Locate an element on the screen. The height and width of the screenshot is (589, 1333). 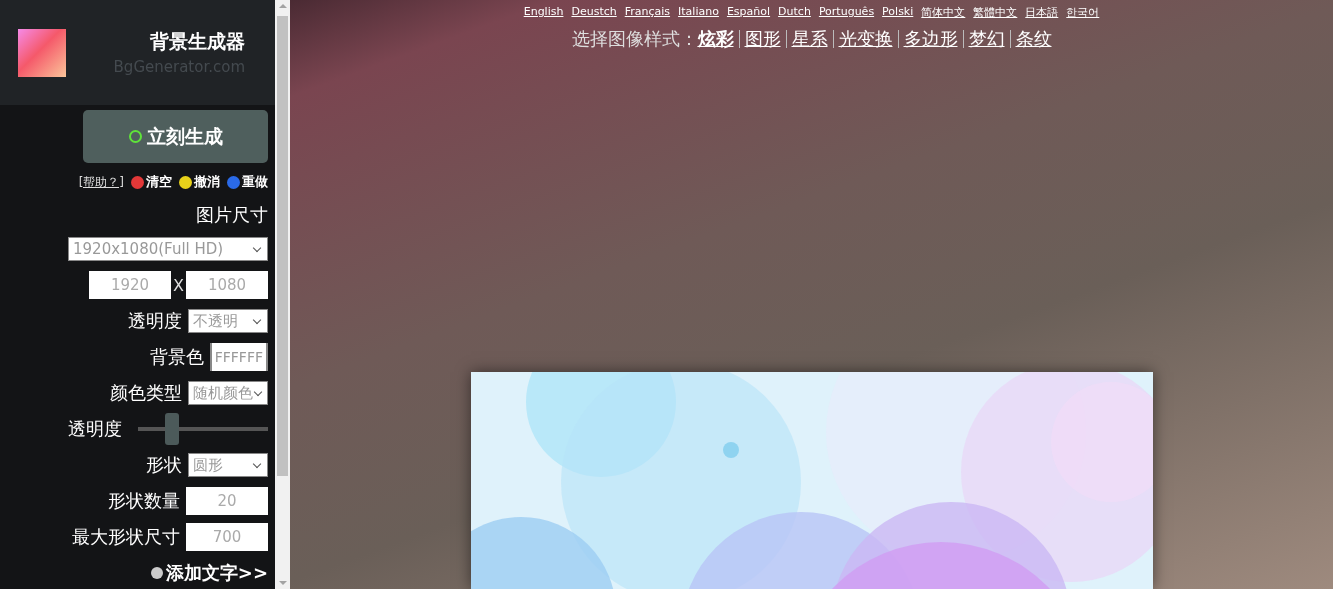
field-label: 背景色 is located at coordinates (176, 357).